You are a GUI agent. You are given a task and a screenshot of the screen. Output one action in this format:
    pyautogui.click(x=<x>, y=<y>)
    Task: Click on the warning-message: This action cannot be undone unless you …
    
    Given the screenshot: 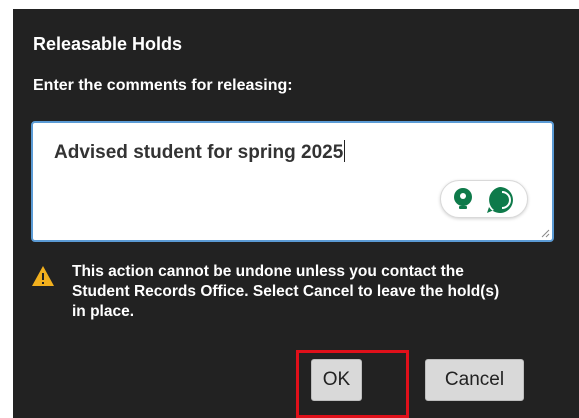 What is the action you would take?
    pyautogui.click(x=286, y=291)
    